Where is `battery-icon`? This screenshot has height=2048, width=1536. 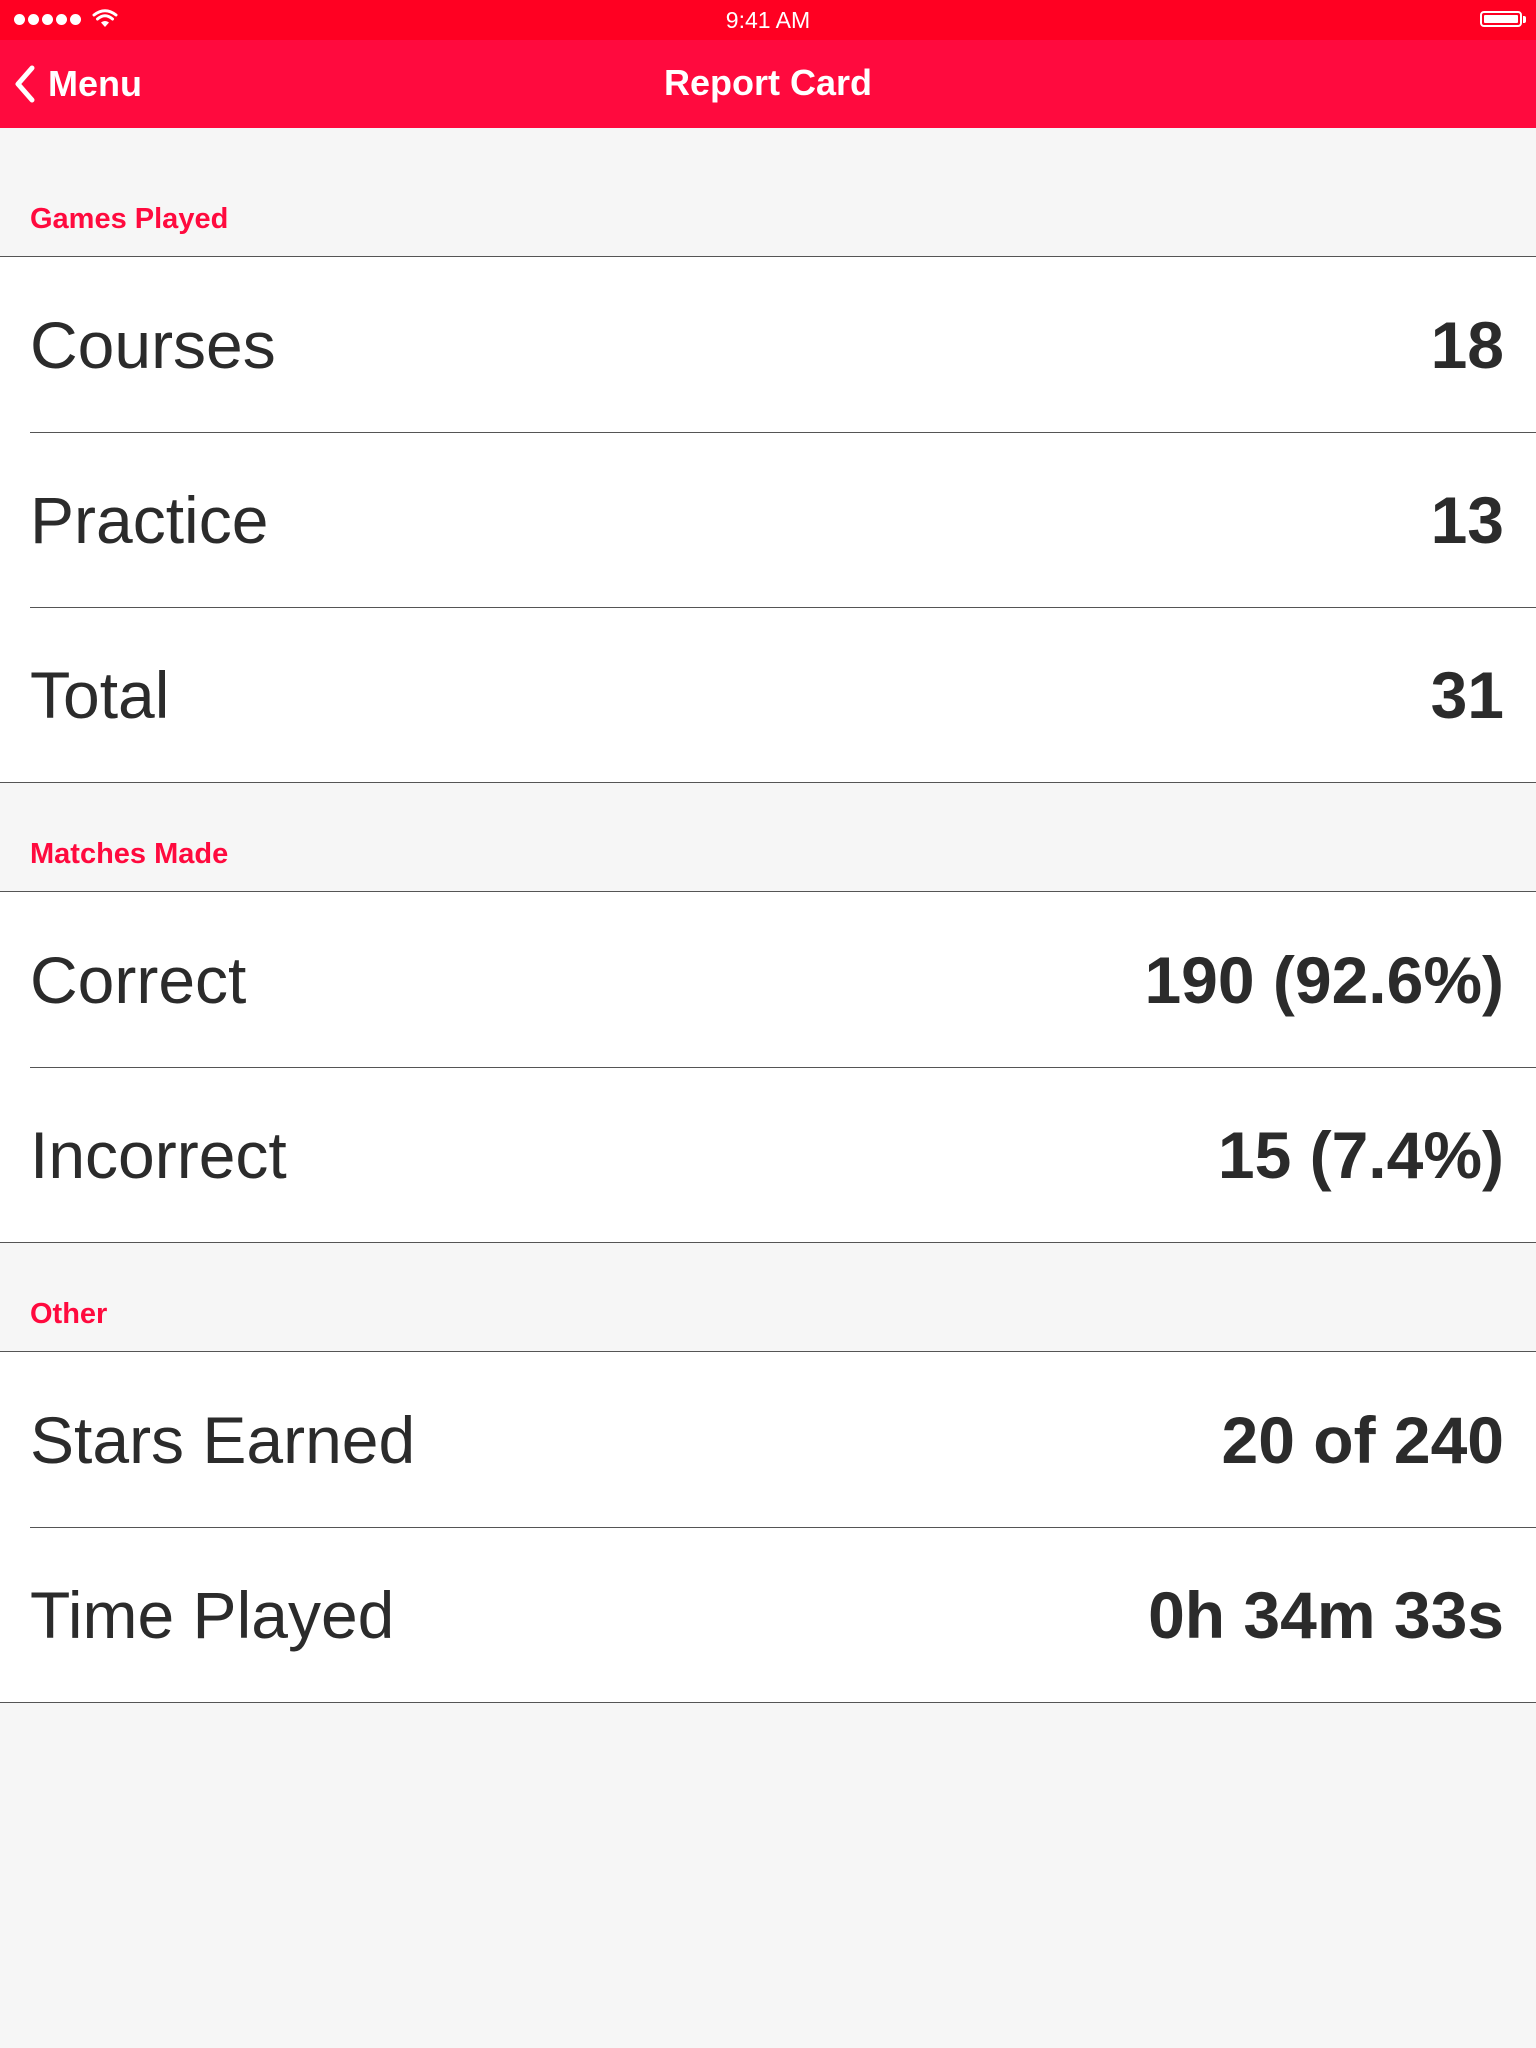 battery-icon is located at coordinates (1503, 19).